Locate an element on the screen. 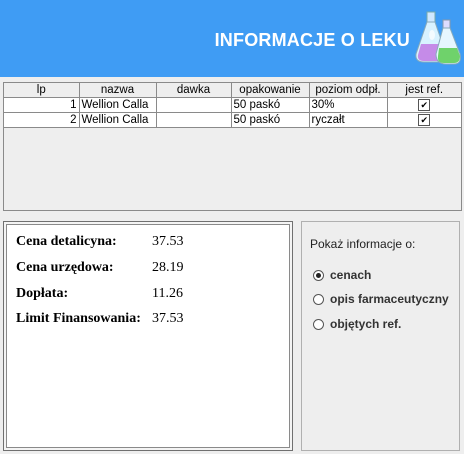  surcharge-label: Dopłata: is located at coordinates (42, 293).